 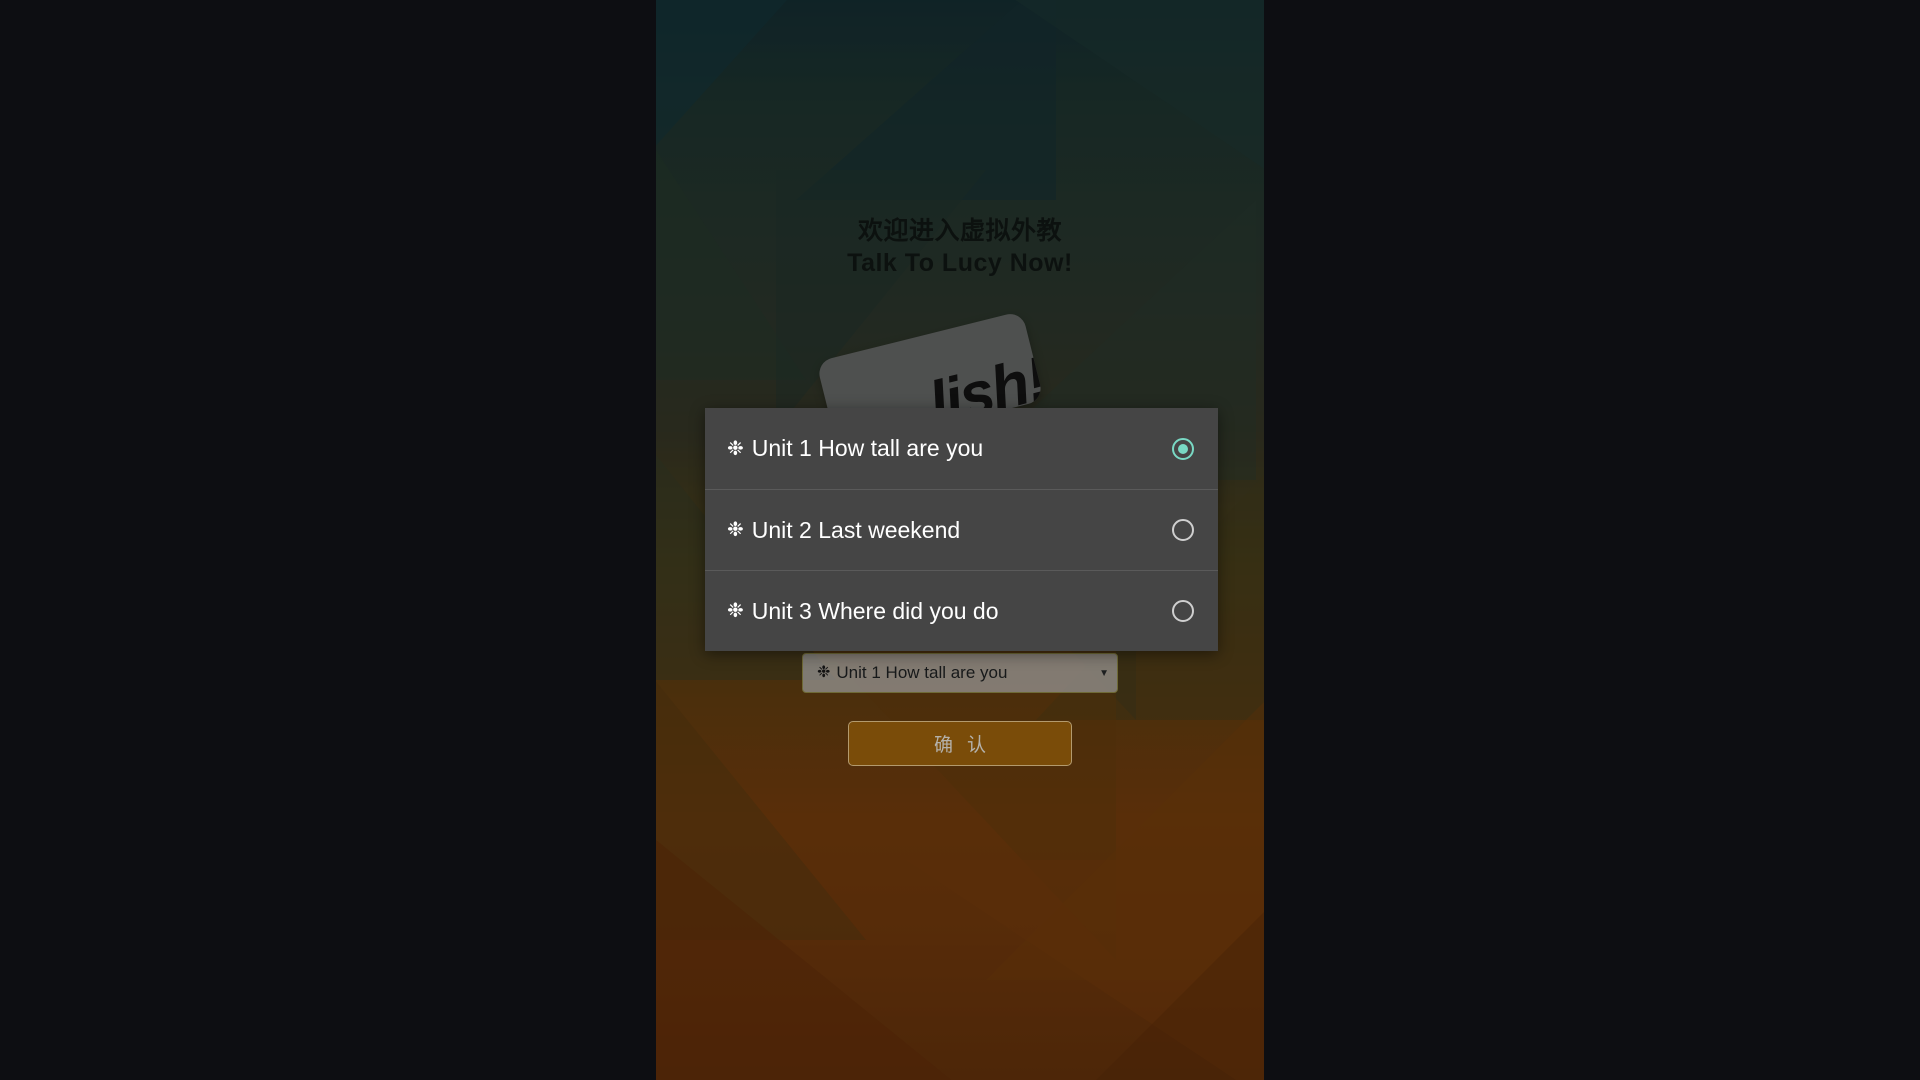 I want to click on unit-option-3-radio, so click(x=1183, y=611).